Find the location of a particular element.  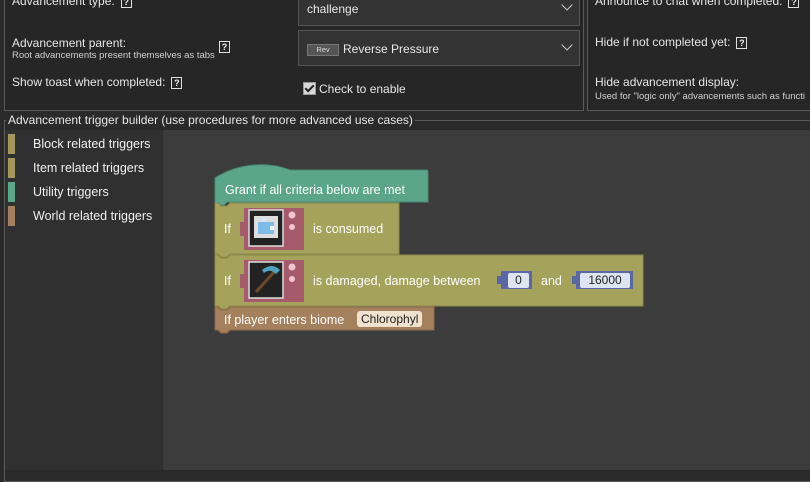

consumed-item-icon is located at coordinates (266, 227).